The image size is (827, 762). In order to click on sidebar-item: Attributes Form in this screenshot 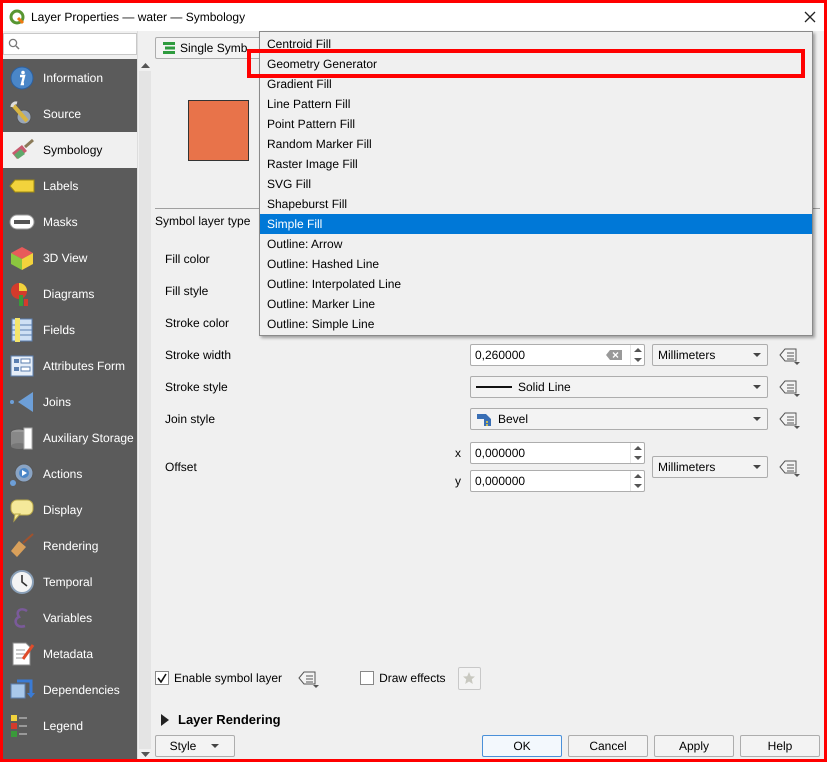, I will do `click(70, 366)`.